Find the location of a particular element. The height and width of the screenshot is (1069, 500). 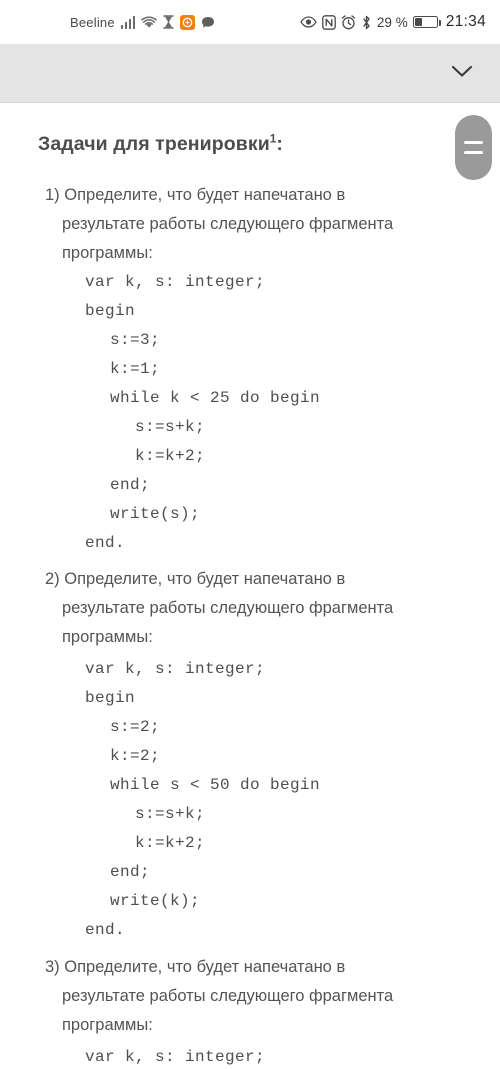

code-line: s:=3; is located at coordinates (135, 340).